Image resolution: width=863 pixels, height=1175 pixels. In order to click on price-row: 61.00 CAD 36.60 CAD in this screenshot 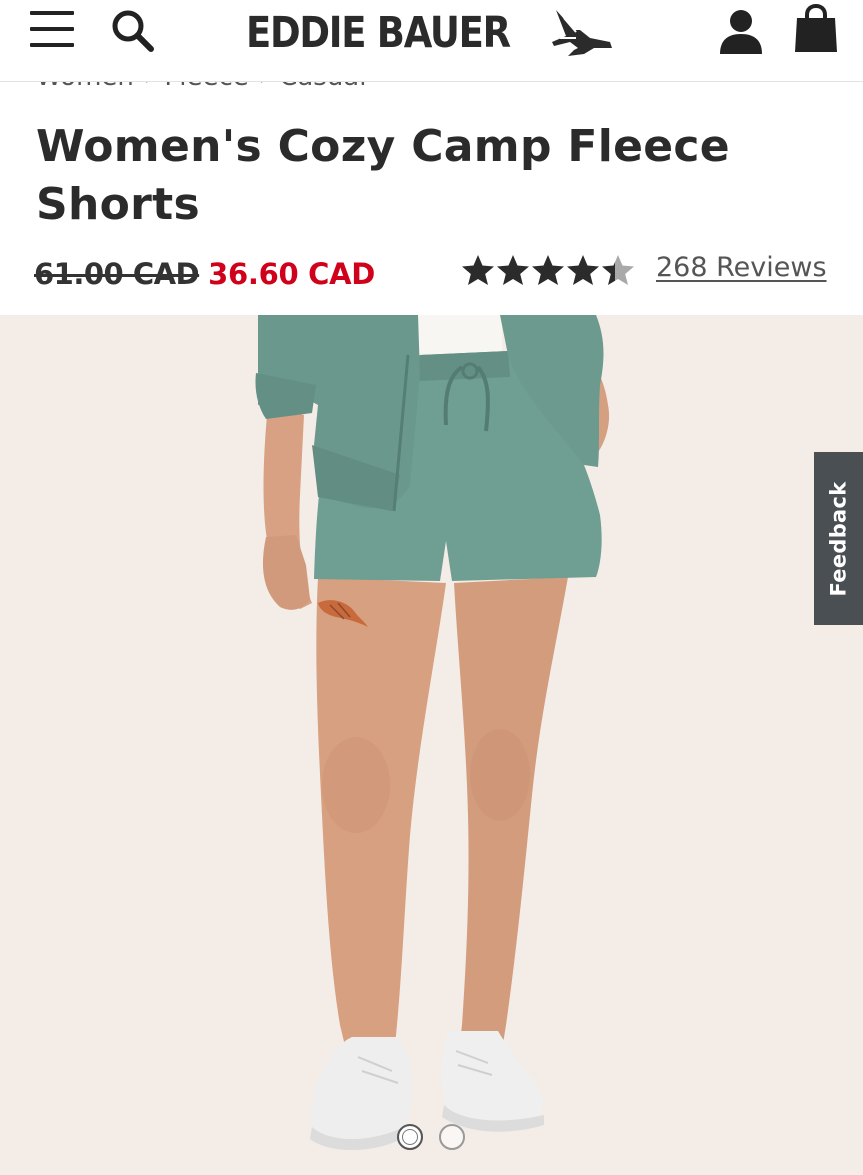, I will do `click(204, 274)`.